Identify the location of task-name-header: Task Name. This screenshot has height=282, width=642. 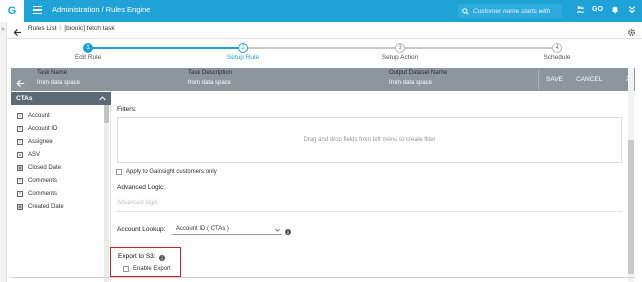
(52, 73).